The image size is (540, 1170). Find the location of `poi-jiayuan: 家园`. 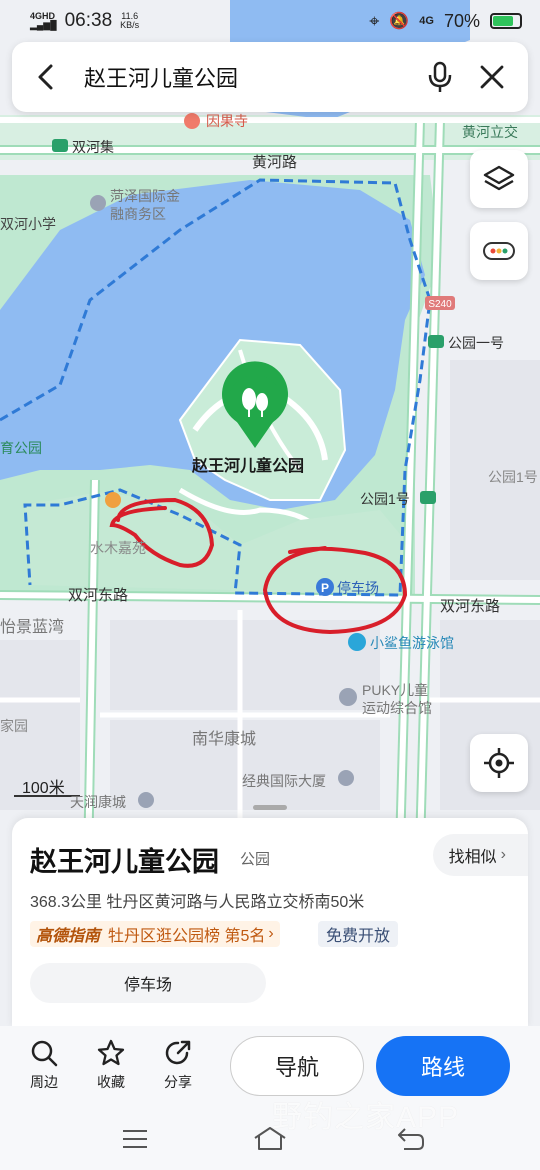

poi-jiayuan: 家园 is located at coordinates (14, 726).